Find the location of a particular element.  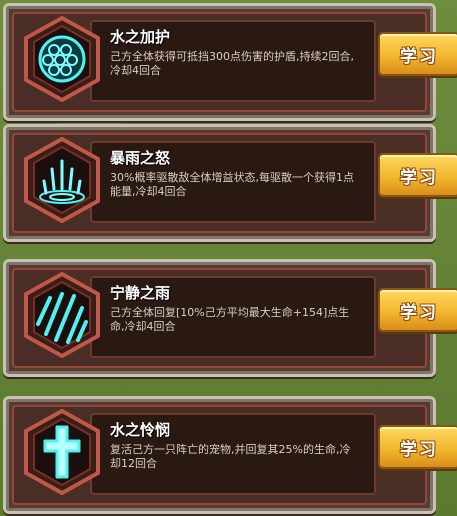

skill-description: 复活己方一只阵亡的宠物,并回复其25%的生命,冷却12回合 is located at coordinates (230, 456).